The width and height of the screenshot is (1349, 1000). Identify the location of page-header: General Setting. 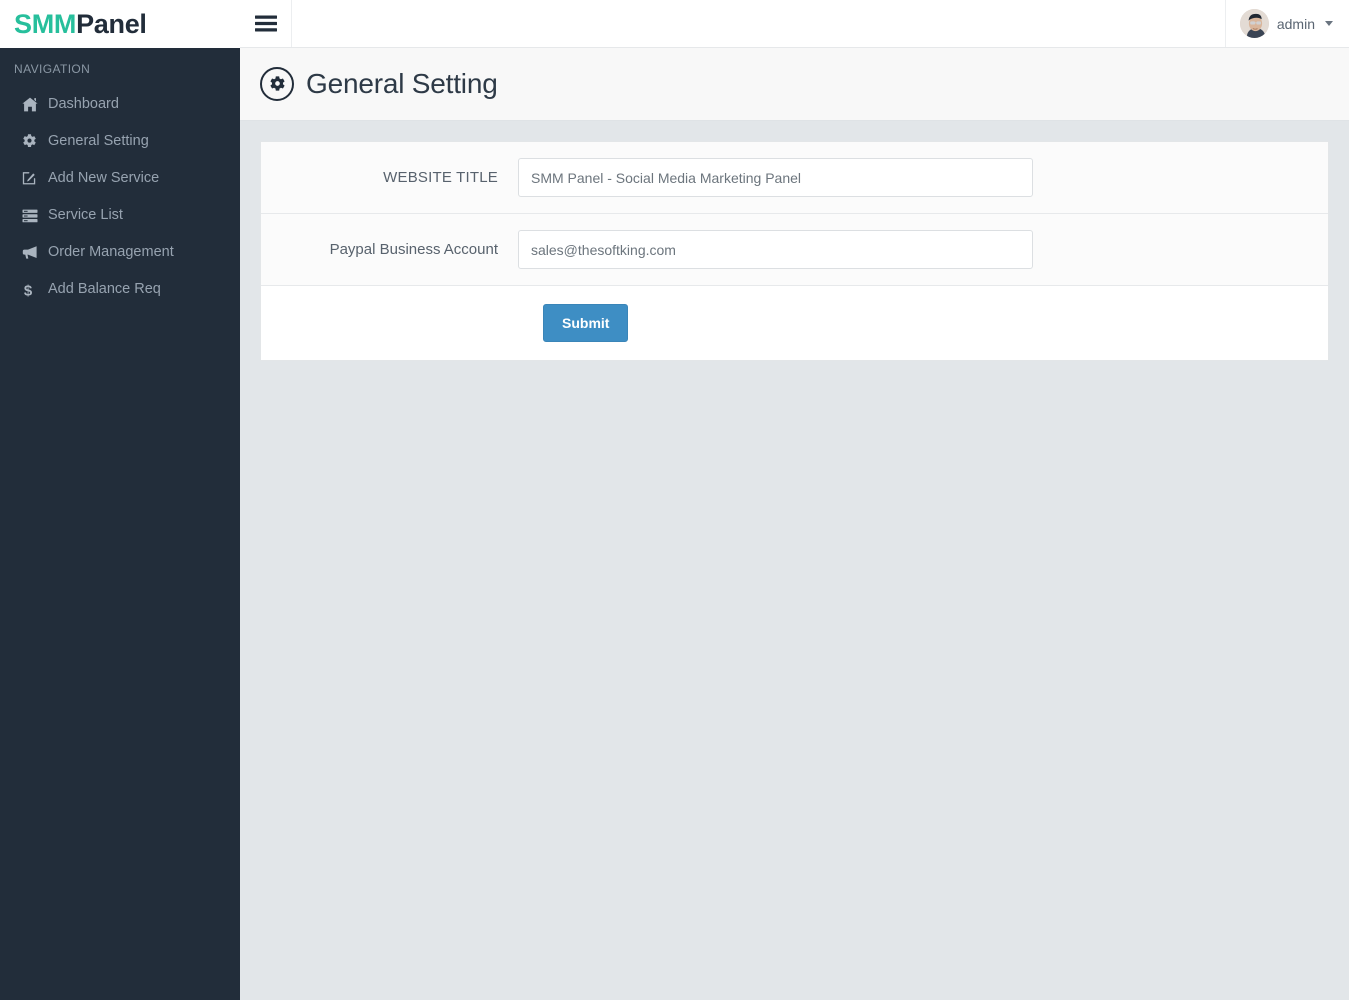
(794, 84).